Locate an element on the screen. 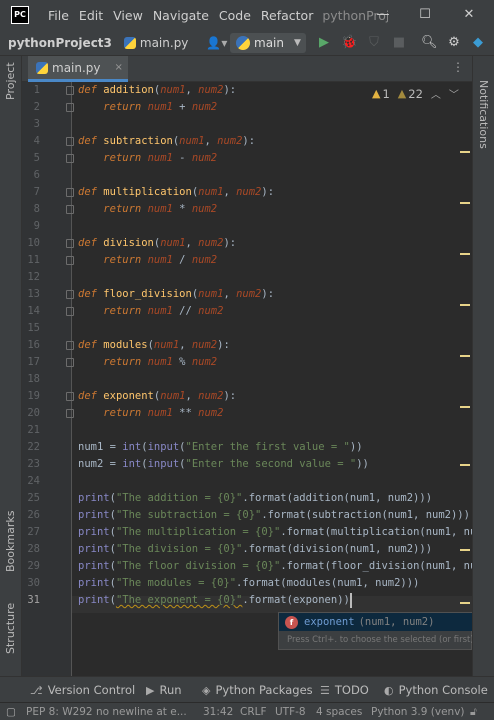 The width and height of the screenshot is (494, 720). project-tool-tab: Project is located at coordinates (10, 81).